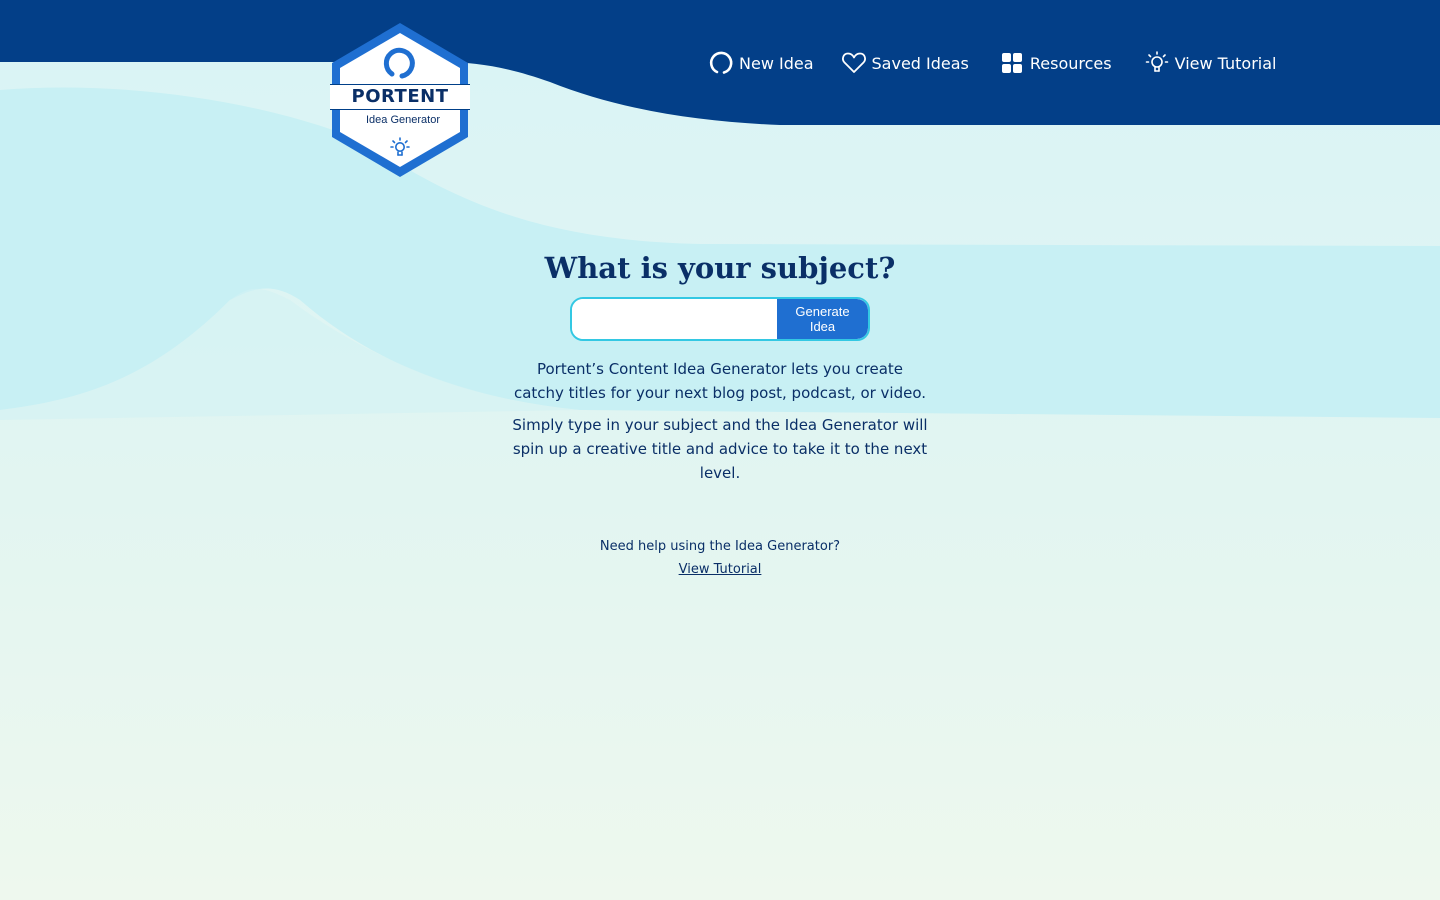  I want to click on brand-tagline: Idea Generator, so click(403, 120).